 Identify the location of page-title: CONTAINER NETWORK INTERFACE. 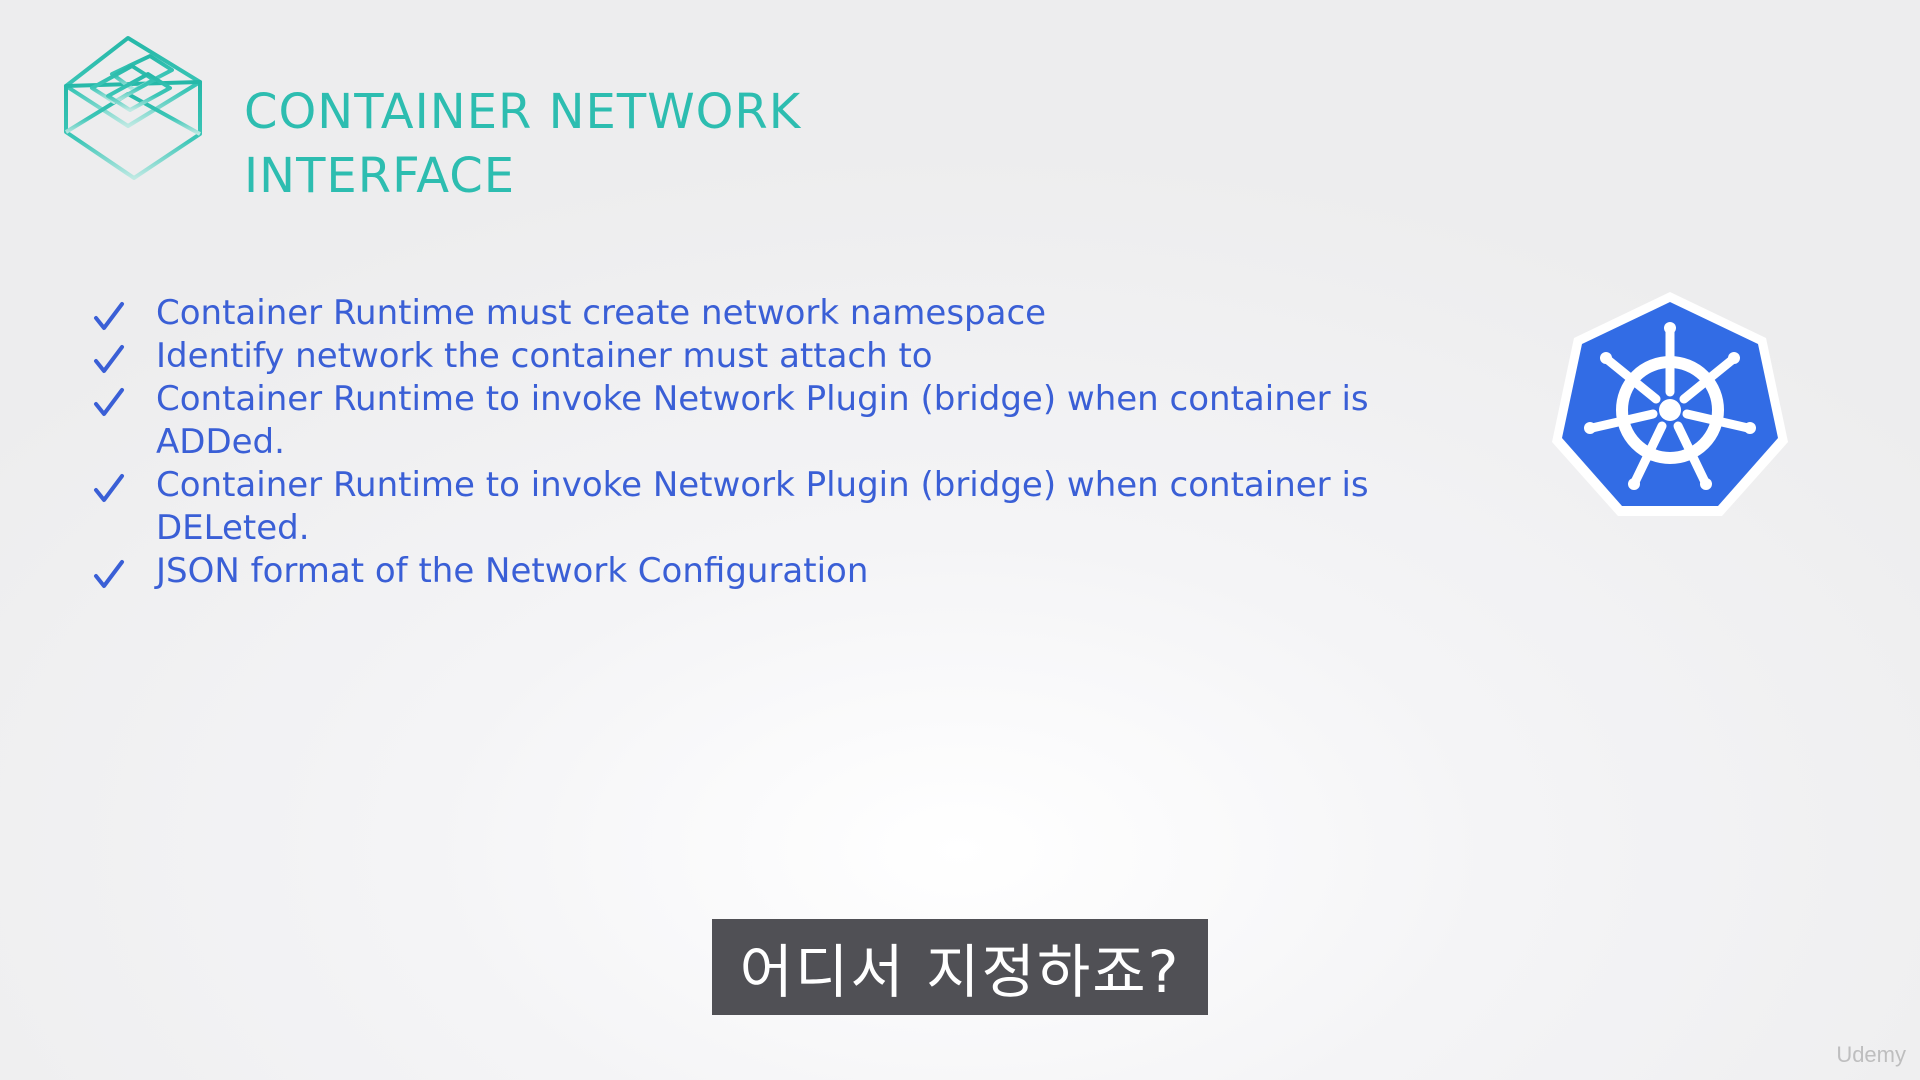
(522, 144).